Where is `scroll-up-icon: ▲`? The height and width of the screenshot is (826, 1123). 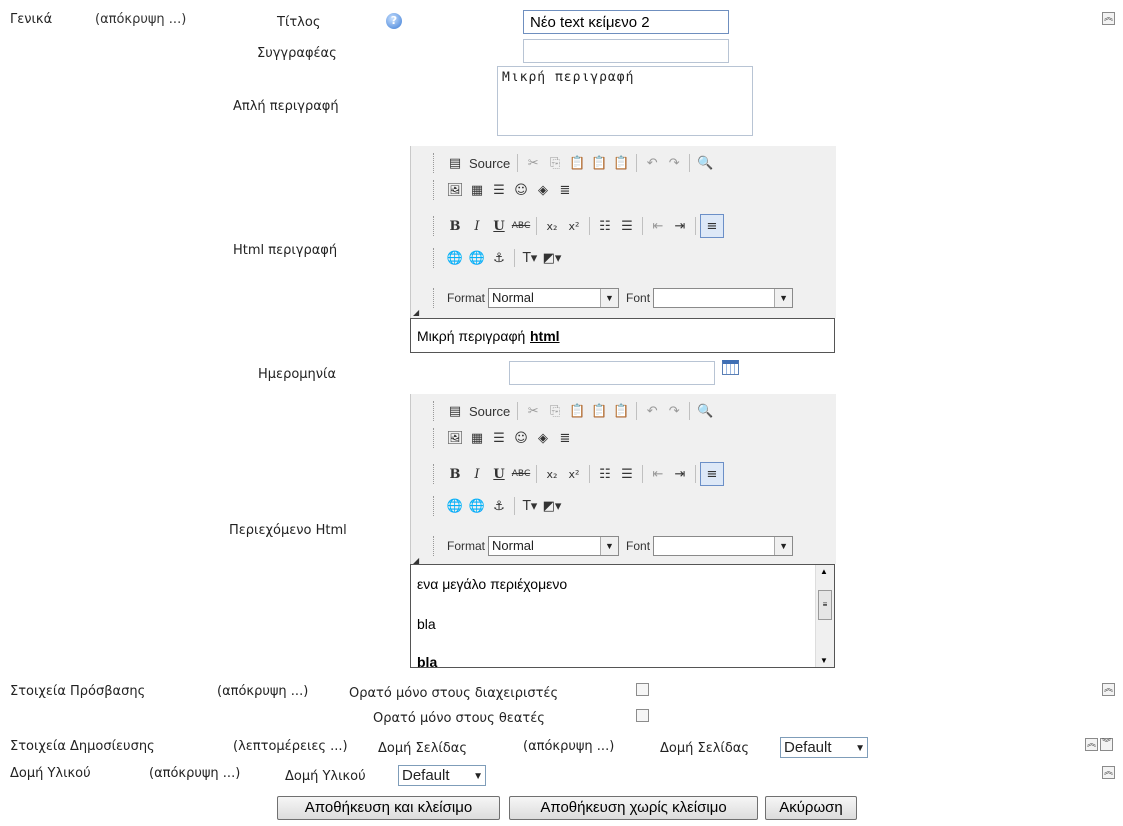
scroll-up-icon: ▲ is located at coordinates (824, 571).